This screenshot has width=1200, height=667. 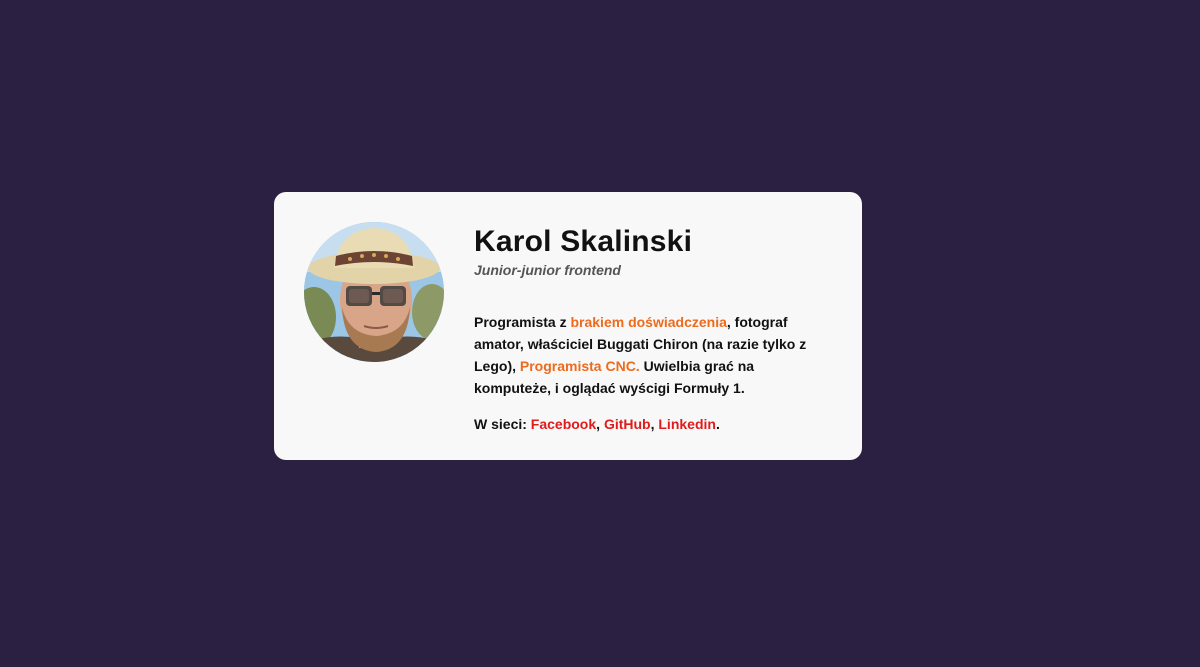 I want to click on facebook-link: Facebook, so click(x=563, y=424).